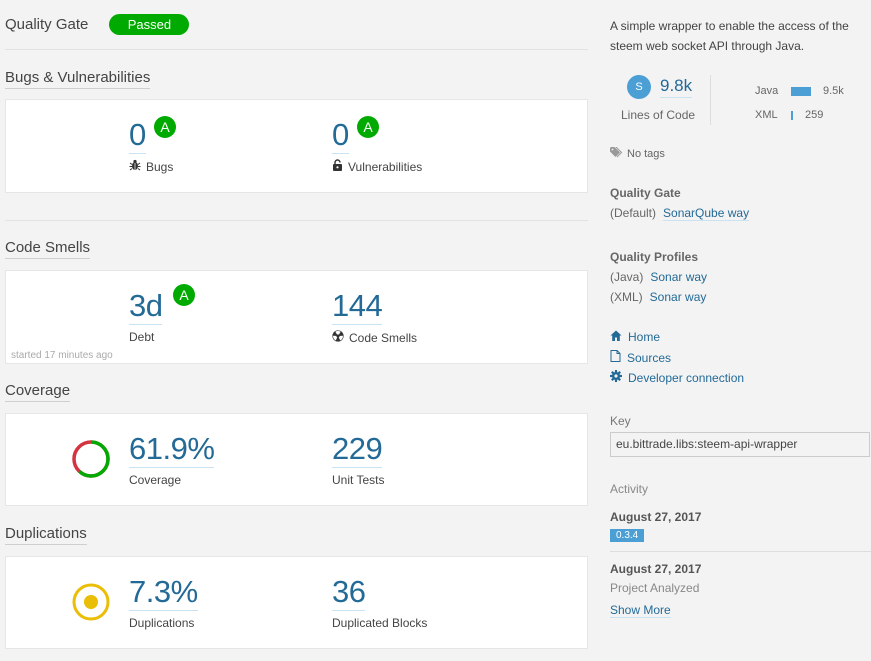 This screenshot has width=871, height=661. What do you see at coordinates (296, 602) in the screenshot?
I see `duplications-card: 7.3% Duplications 36 Duplicated Blocks` at bounding box center [296, 602].